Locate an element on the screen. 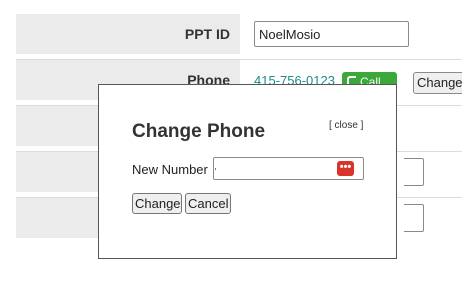 The height and width of the screenshot is (284, 462). dialog-change-button: Change is located at coordinates (157, 203).